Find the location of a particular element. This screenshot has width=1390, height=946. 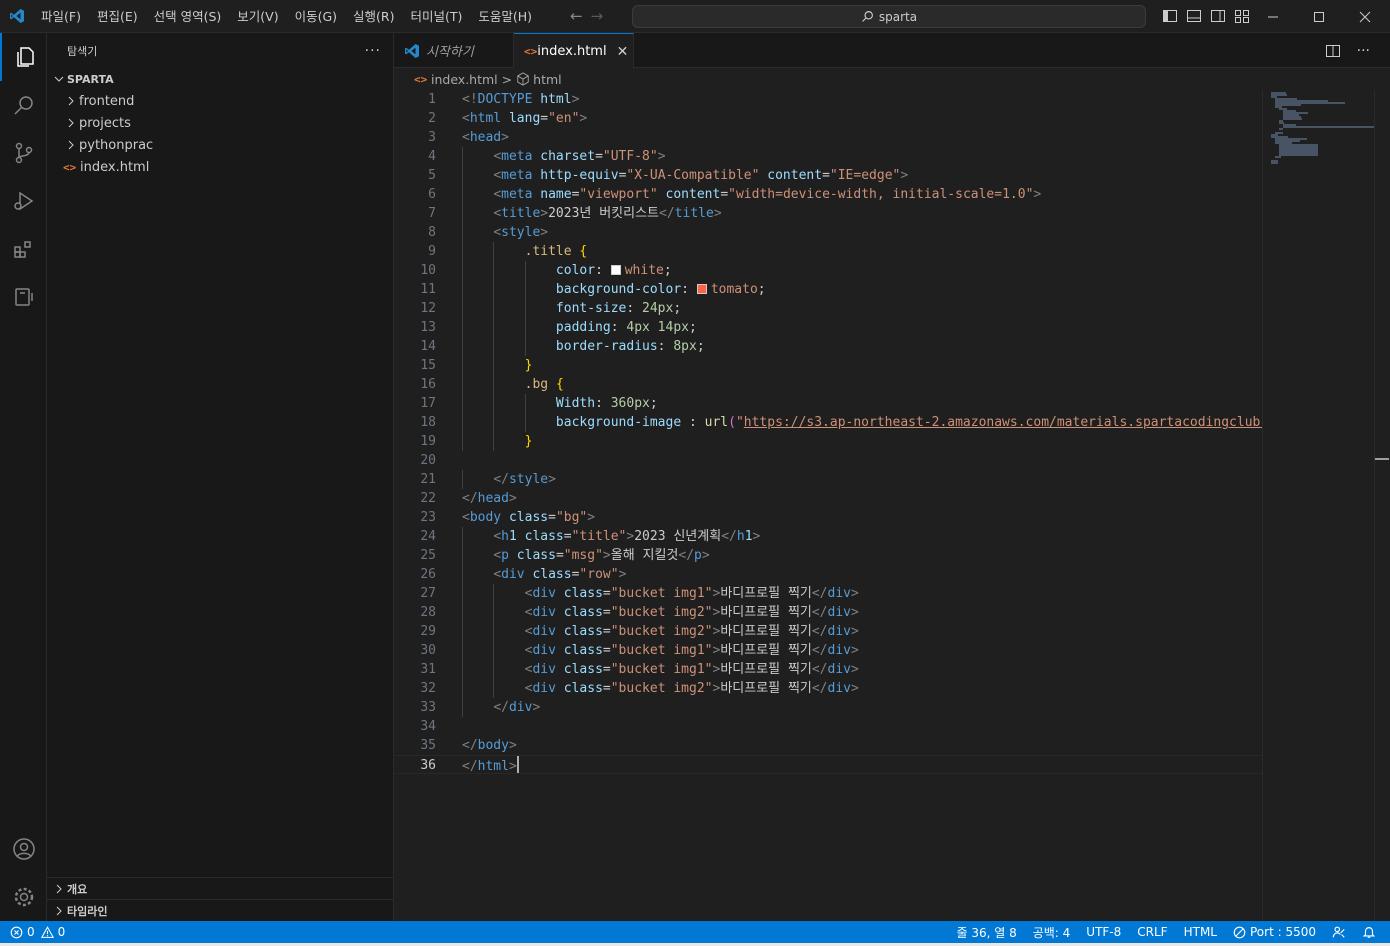

outline-section: 개요 is located at coordinates (220, 888).